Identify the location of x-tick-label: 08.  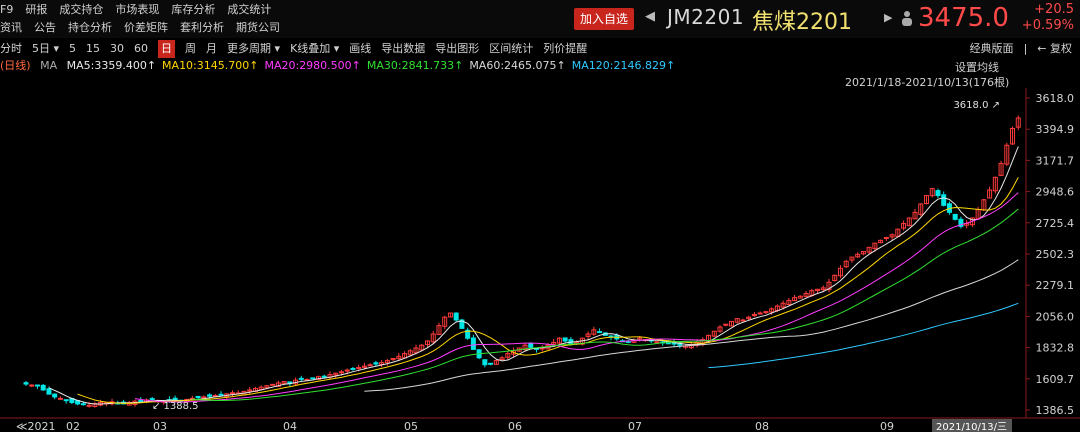
(762, 426).